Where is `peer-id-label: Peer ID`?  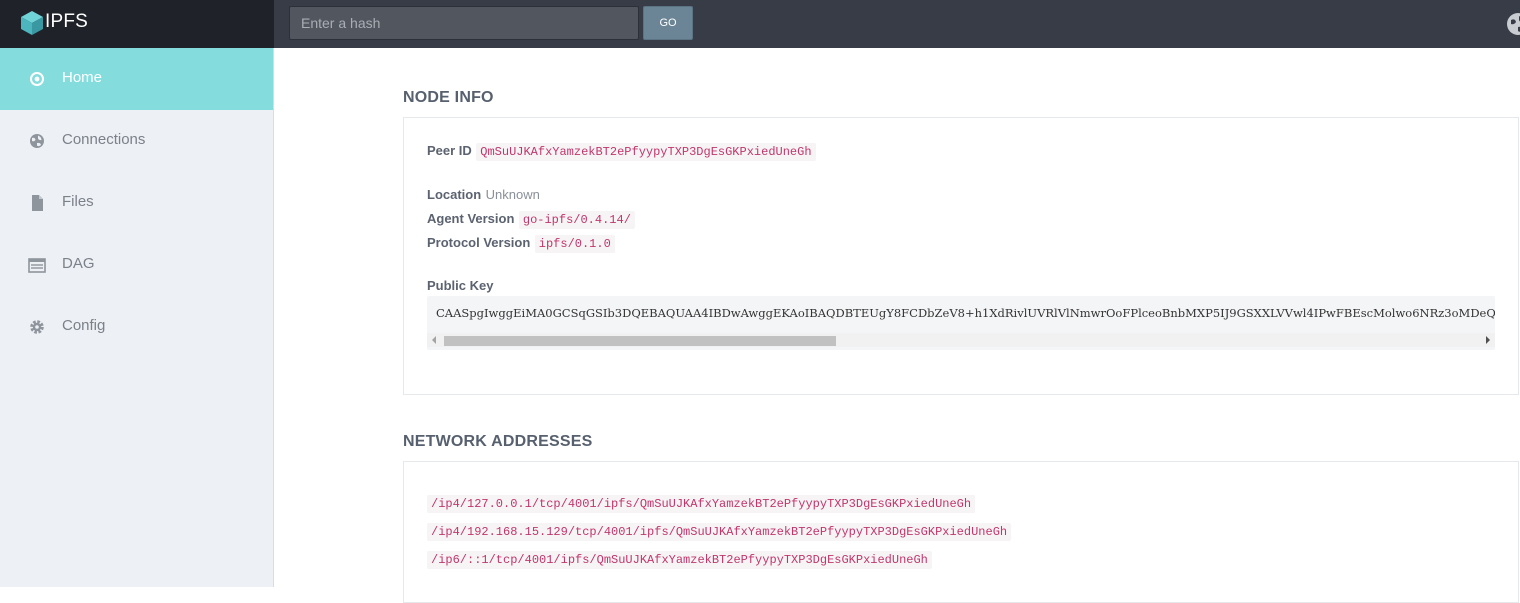 peer-id-label: Peer ID is located at coordinates (449, 150).